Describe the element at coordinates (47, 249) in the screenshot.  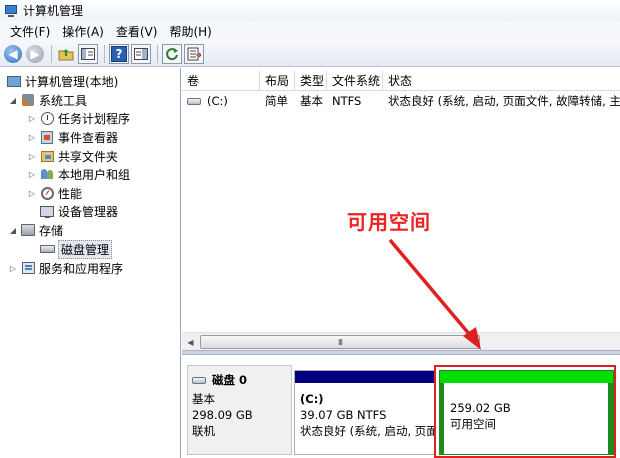
I see `disk-management-icon` at that location.